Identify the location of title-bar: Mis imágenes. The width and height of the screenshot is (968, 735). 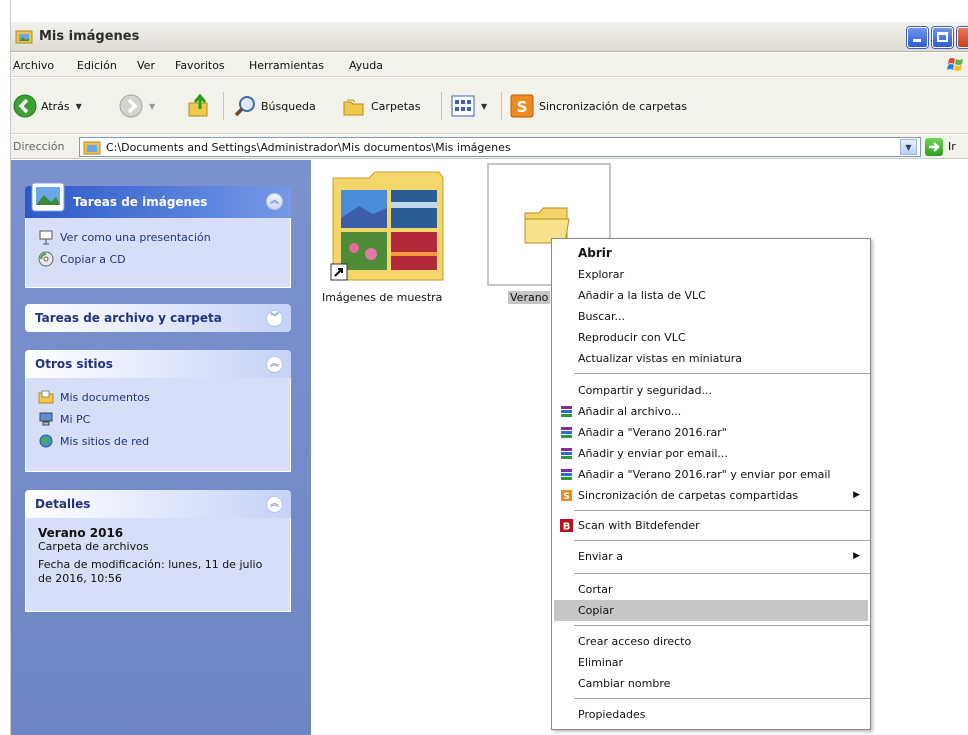
(489, 37).